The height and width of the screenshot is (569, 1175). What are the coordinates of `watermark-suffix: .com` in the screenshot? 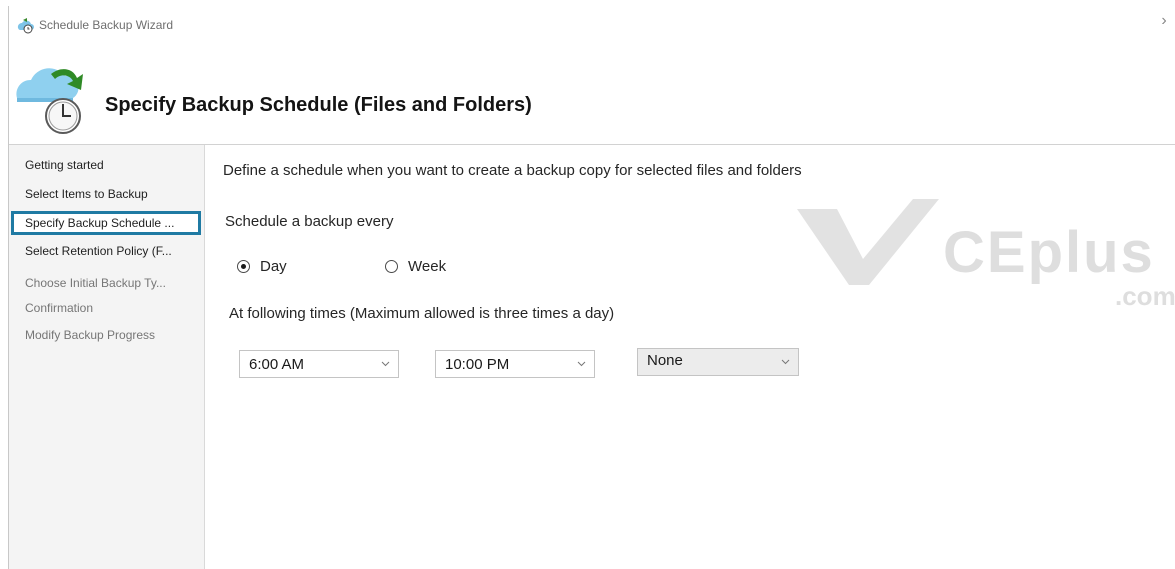 It's located at (1145, 296).